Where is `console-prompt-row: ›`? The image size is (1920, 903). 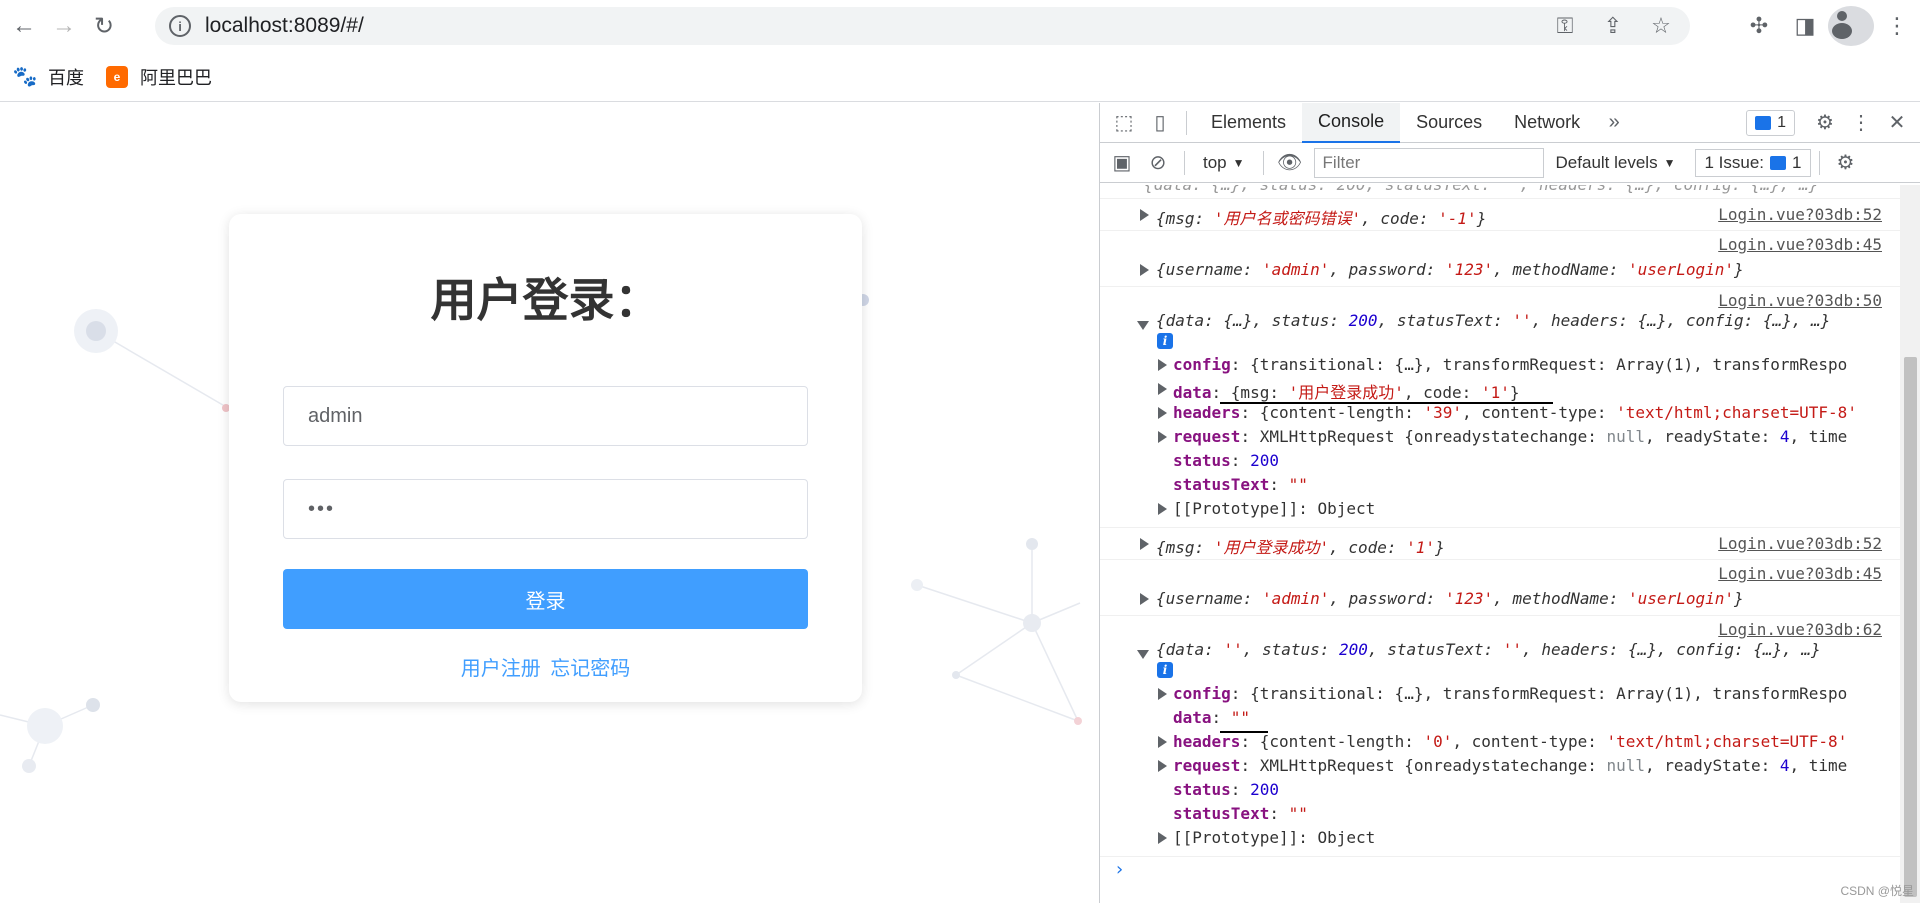
console-prompt-row: › is located at coordinates (1500, 871).